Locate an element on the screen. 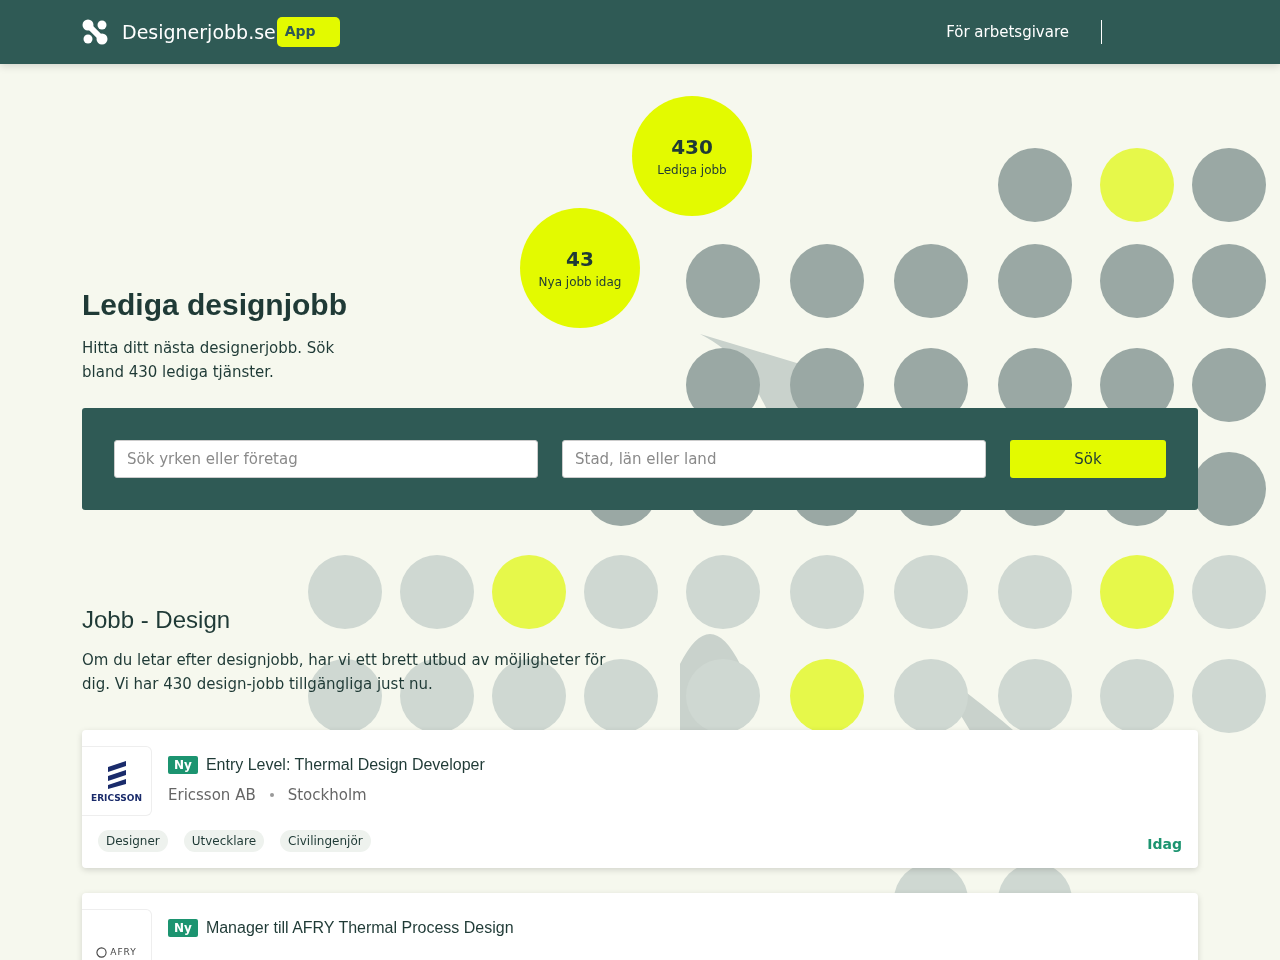 The width and height of the screenshot is (1280, 960). posted-date: Idag is located at coordinates (1164, 844).